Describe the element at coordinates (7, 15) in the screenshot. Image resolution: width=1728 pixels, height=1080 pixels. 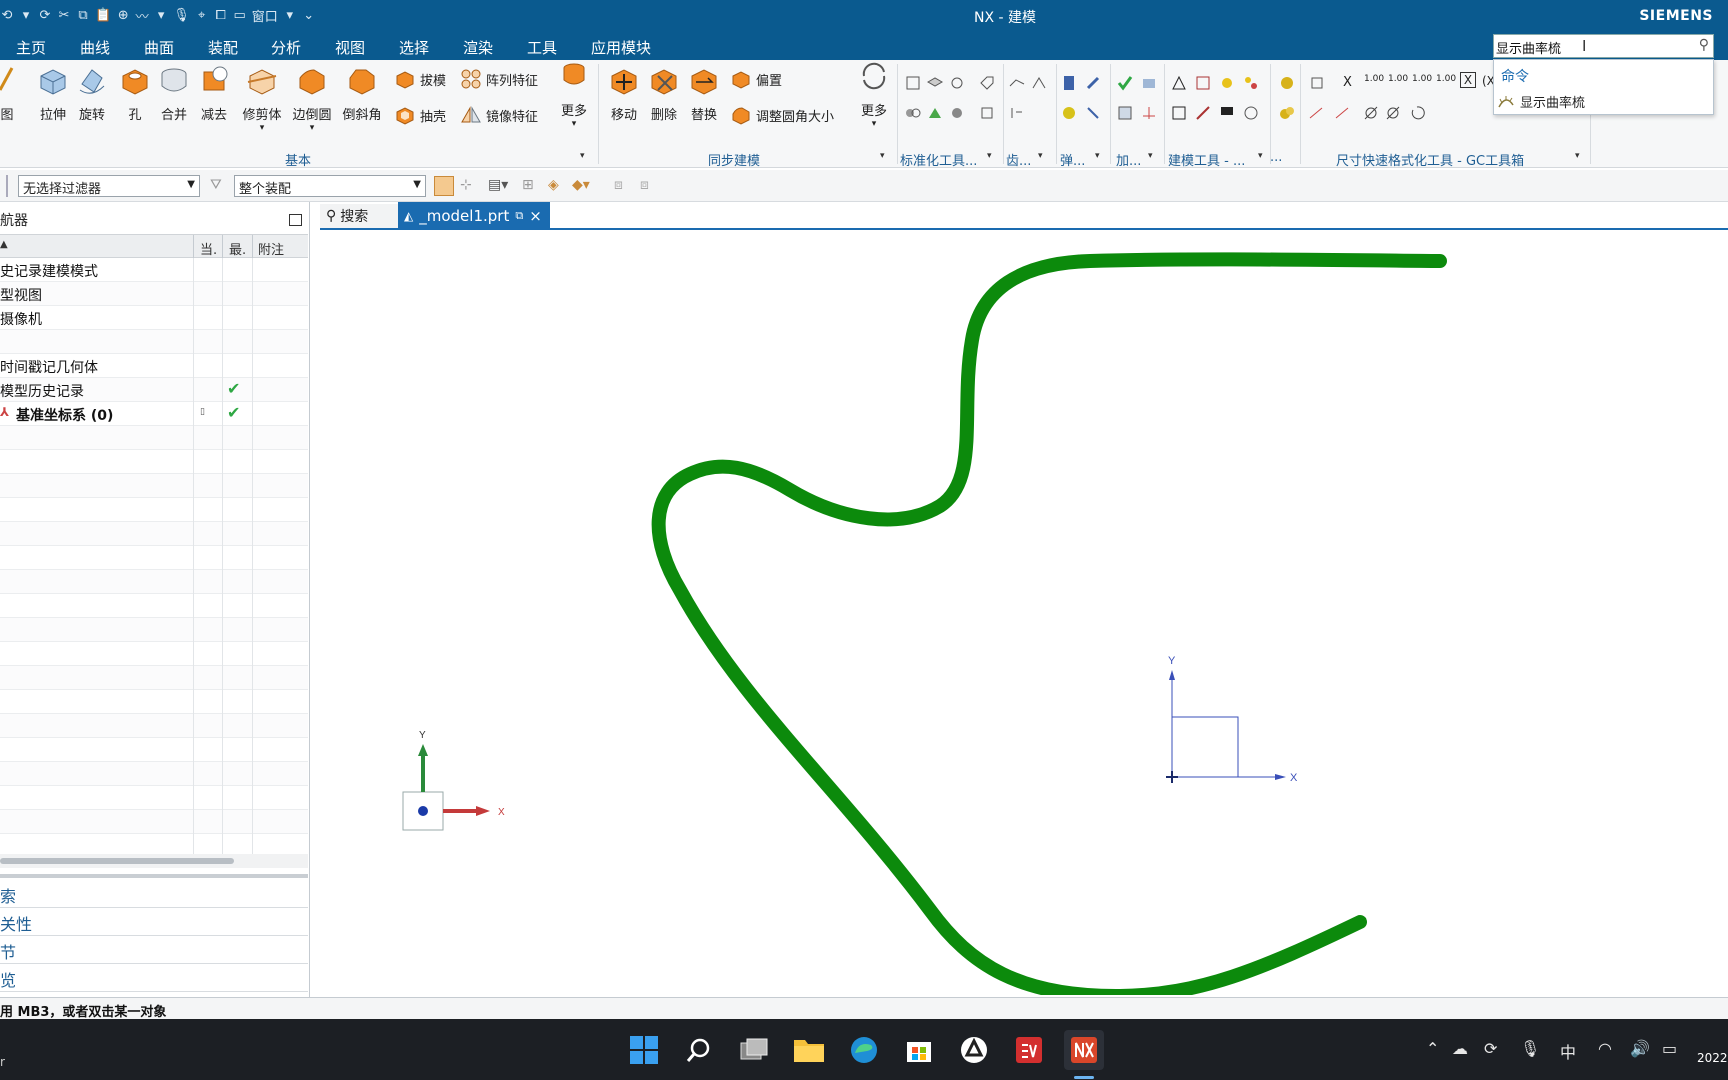
I see `undo-icon: ⟲` at that location.